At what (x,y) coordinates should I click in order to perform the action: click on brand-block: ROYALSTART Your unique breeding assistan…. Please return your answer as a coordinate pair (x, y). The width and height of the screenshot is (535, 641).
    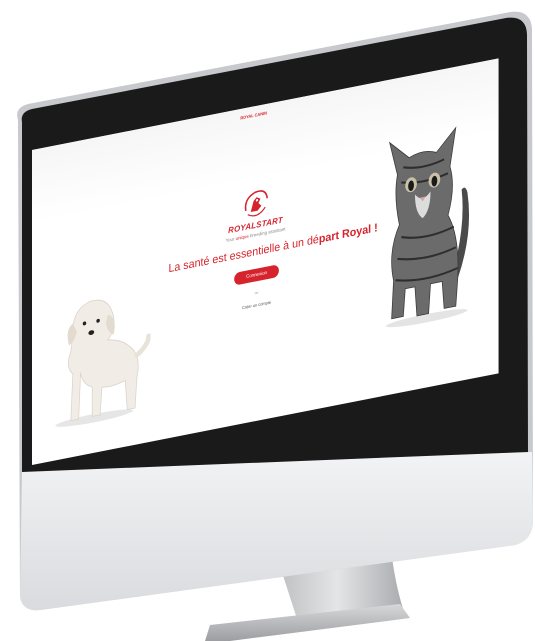
    Looking at the image, I should click on (255, 212).